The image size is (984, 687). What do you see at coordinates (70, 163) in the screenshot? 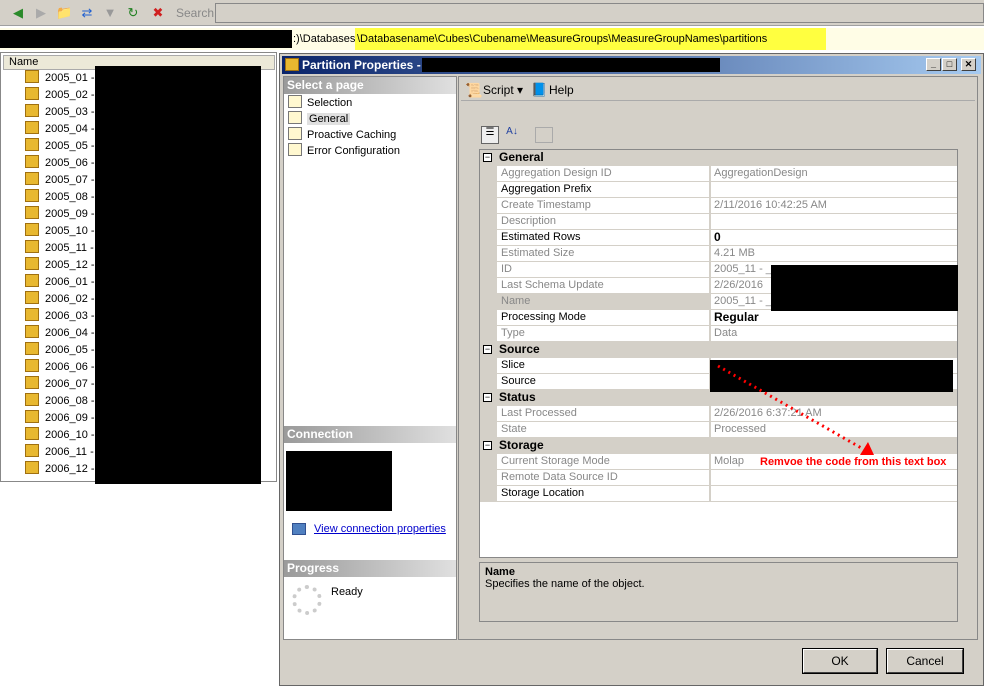
I see `list-item-label: 2005_06 -` at bounding box center [70, 163].